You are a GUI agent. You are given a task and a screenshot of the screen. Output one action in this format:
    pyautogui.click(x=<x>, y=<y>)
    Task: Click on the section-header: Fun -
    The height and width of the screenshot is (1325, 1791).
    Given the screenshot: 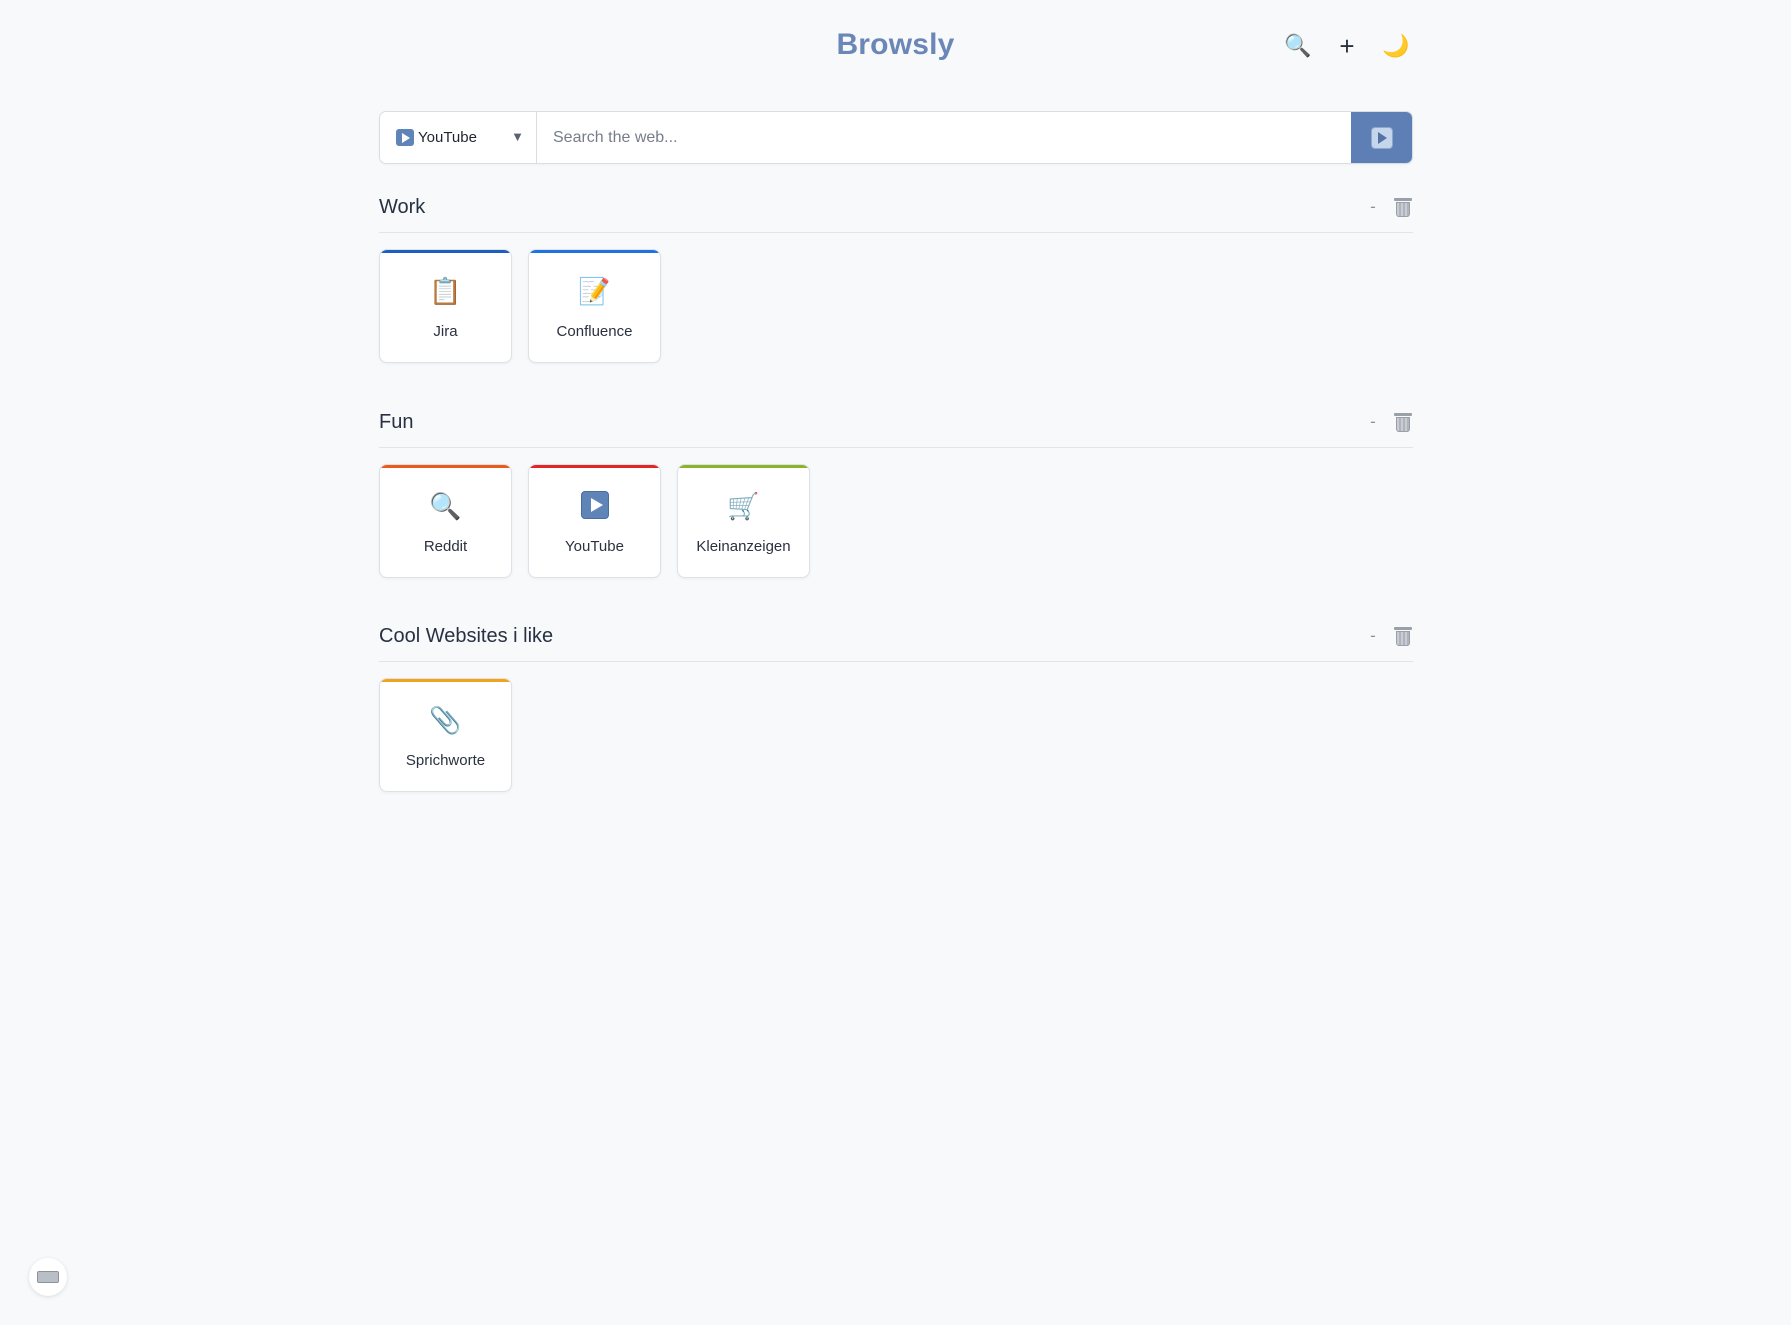 What is the action you would take?
    pyautogui.click(x=896, y=429)
    